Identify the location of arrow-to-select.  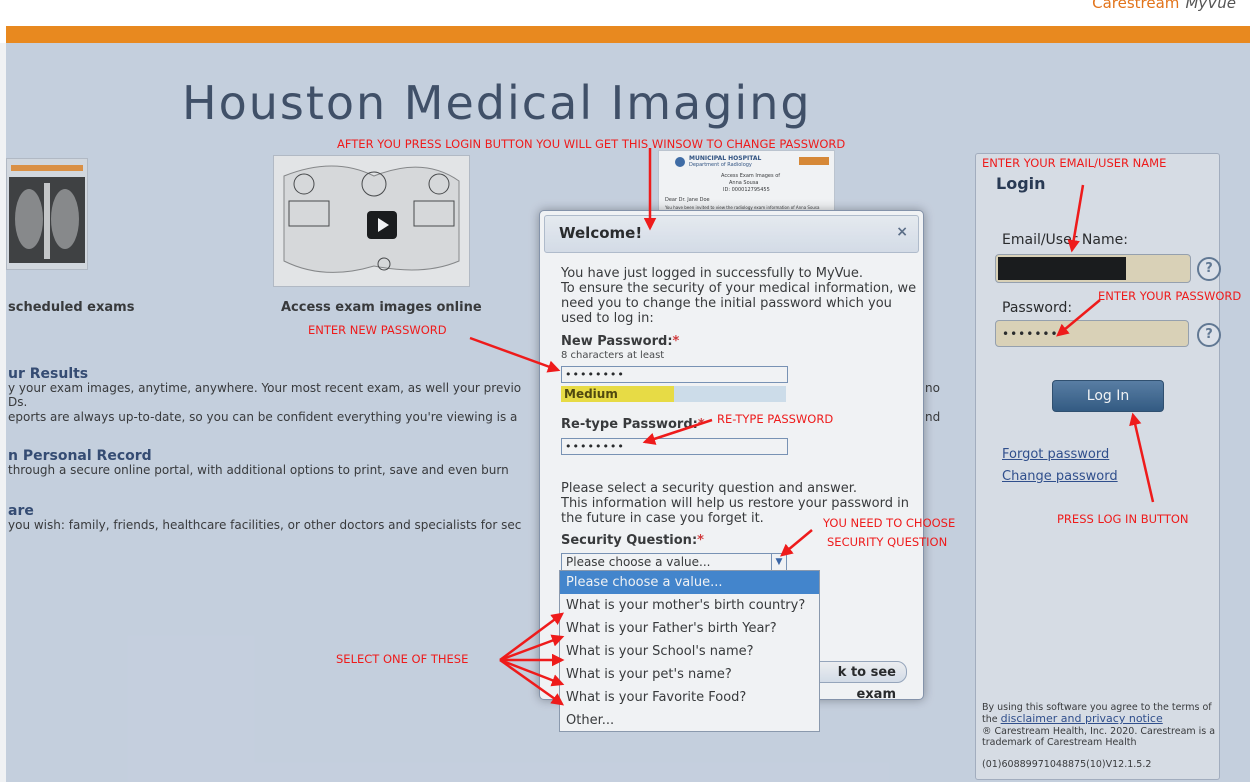
(796, 543).